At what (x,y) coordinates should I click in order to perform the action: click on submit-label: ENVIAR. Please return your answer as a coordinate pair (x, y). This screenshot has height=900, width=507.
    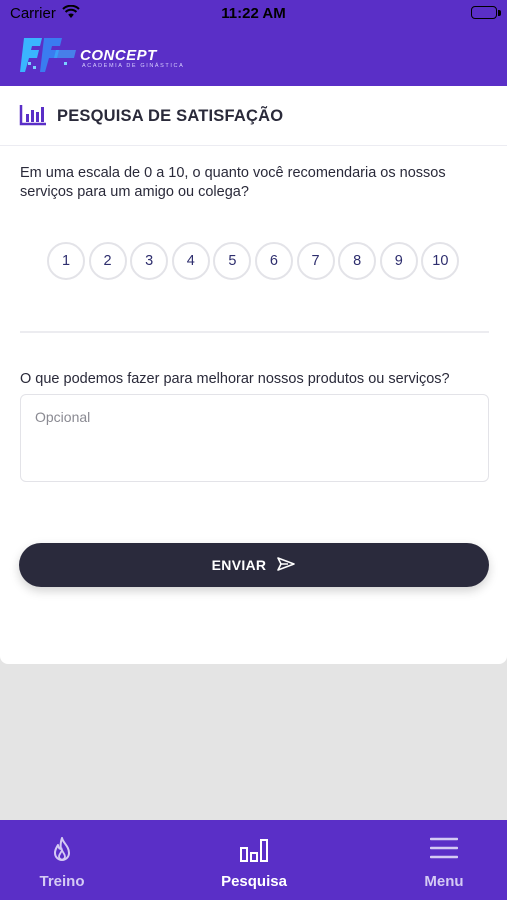
    Looking at the image, I should click on (239, 565).